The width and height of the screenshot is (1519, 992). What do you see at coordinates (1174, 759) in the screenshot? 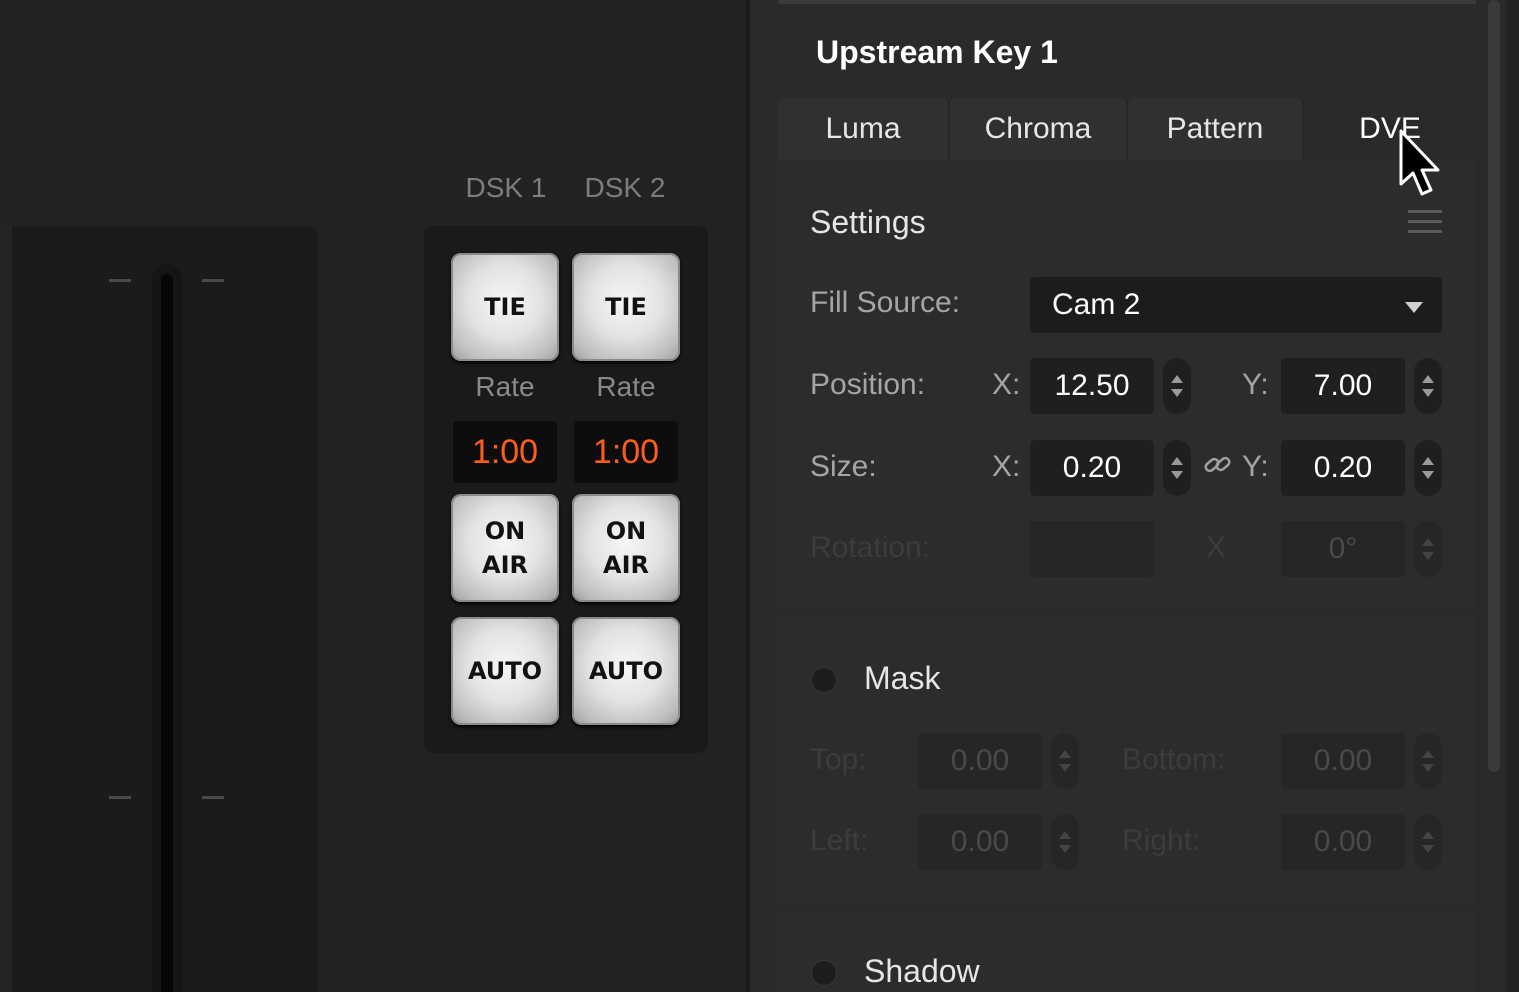
I see `mask-bottom-label: Bottom:` at bounding box center [1174, 759].